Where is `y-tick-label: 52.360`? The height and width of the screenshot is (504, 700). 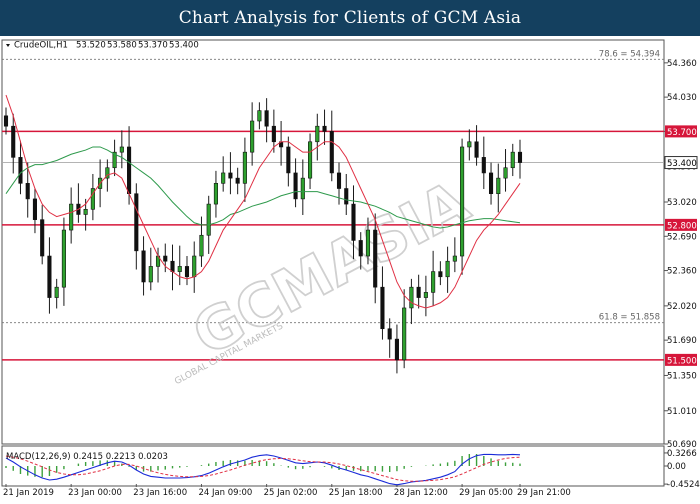
y-tick-label: 52.360 is located at coordinates (682, 272).